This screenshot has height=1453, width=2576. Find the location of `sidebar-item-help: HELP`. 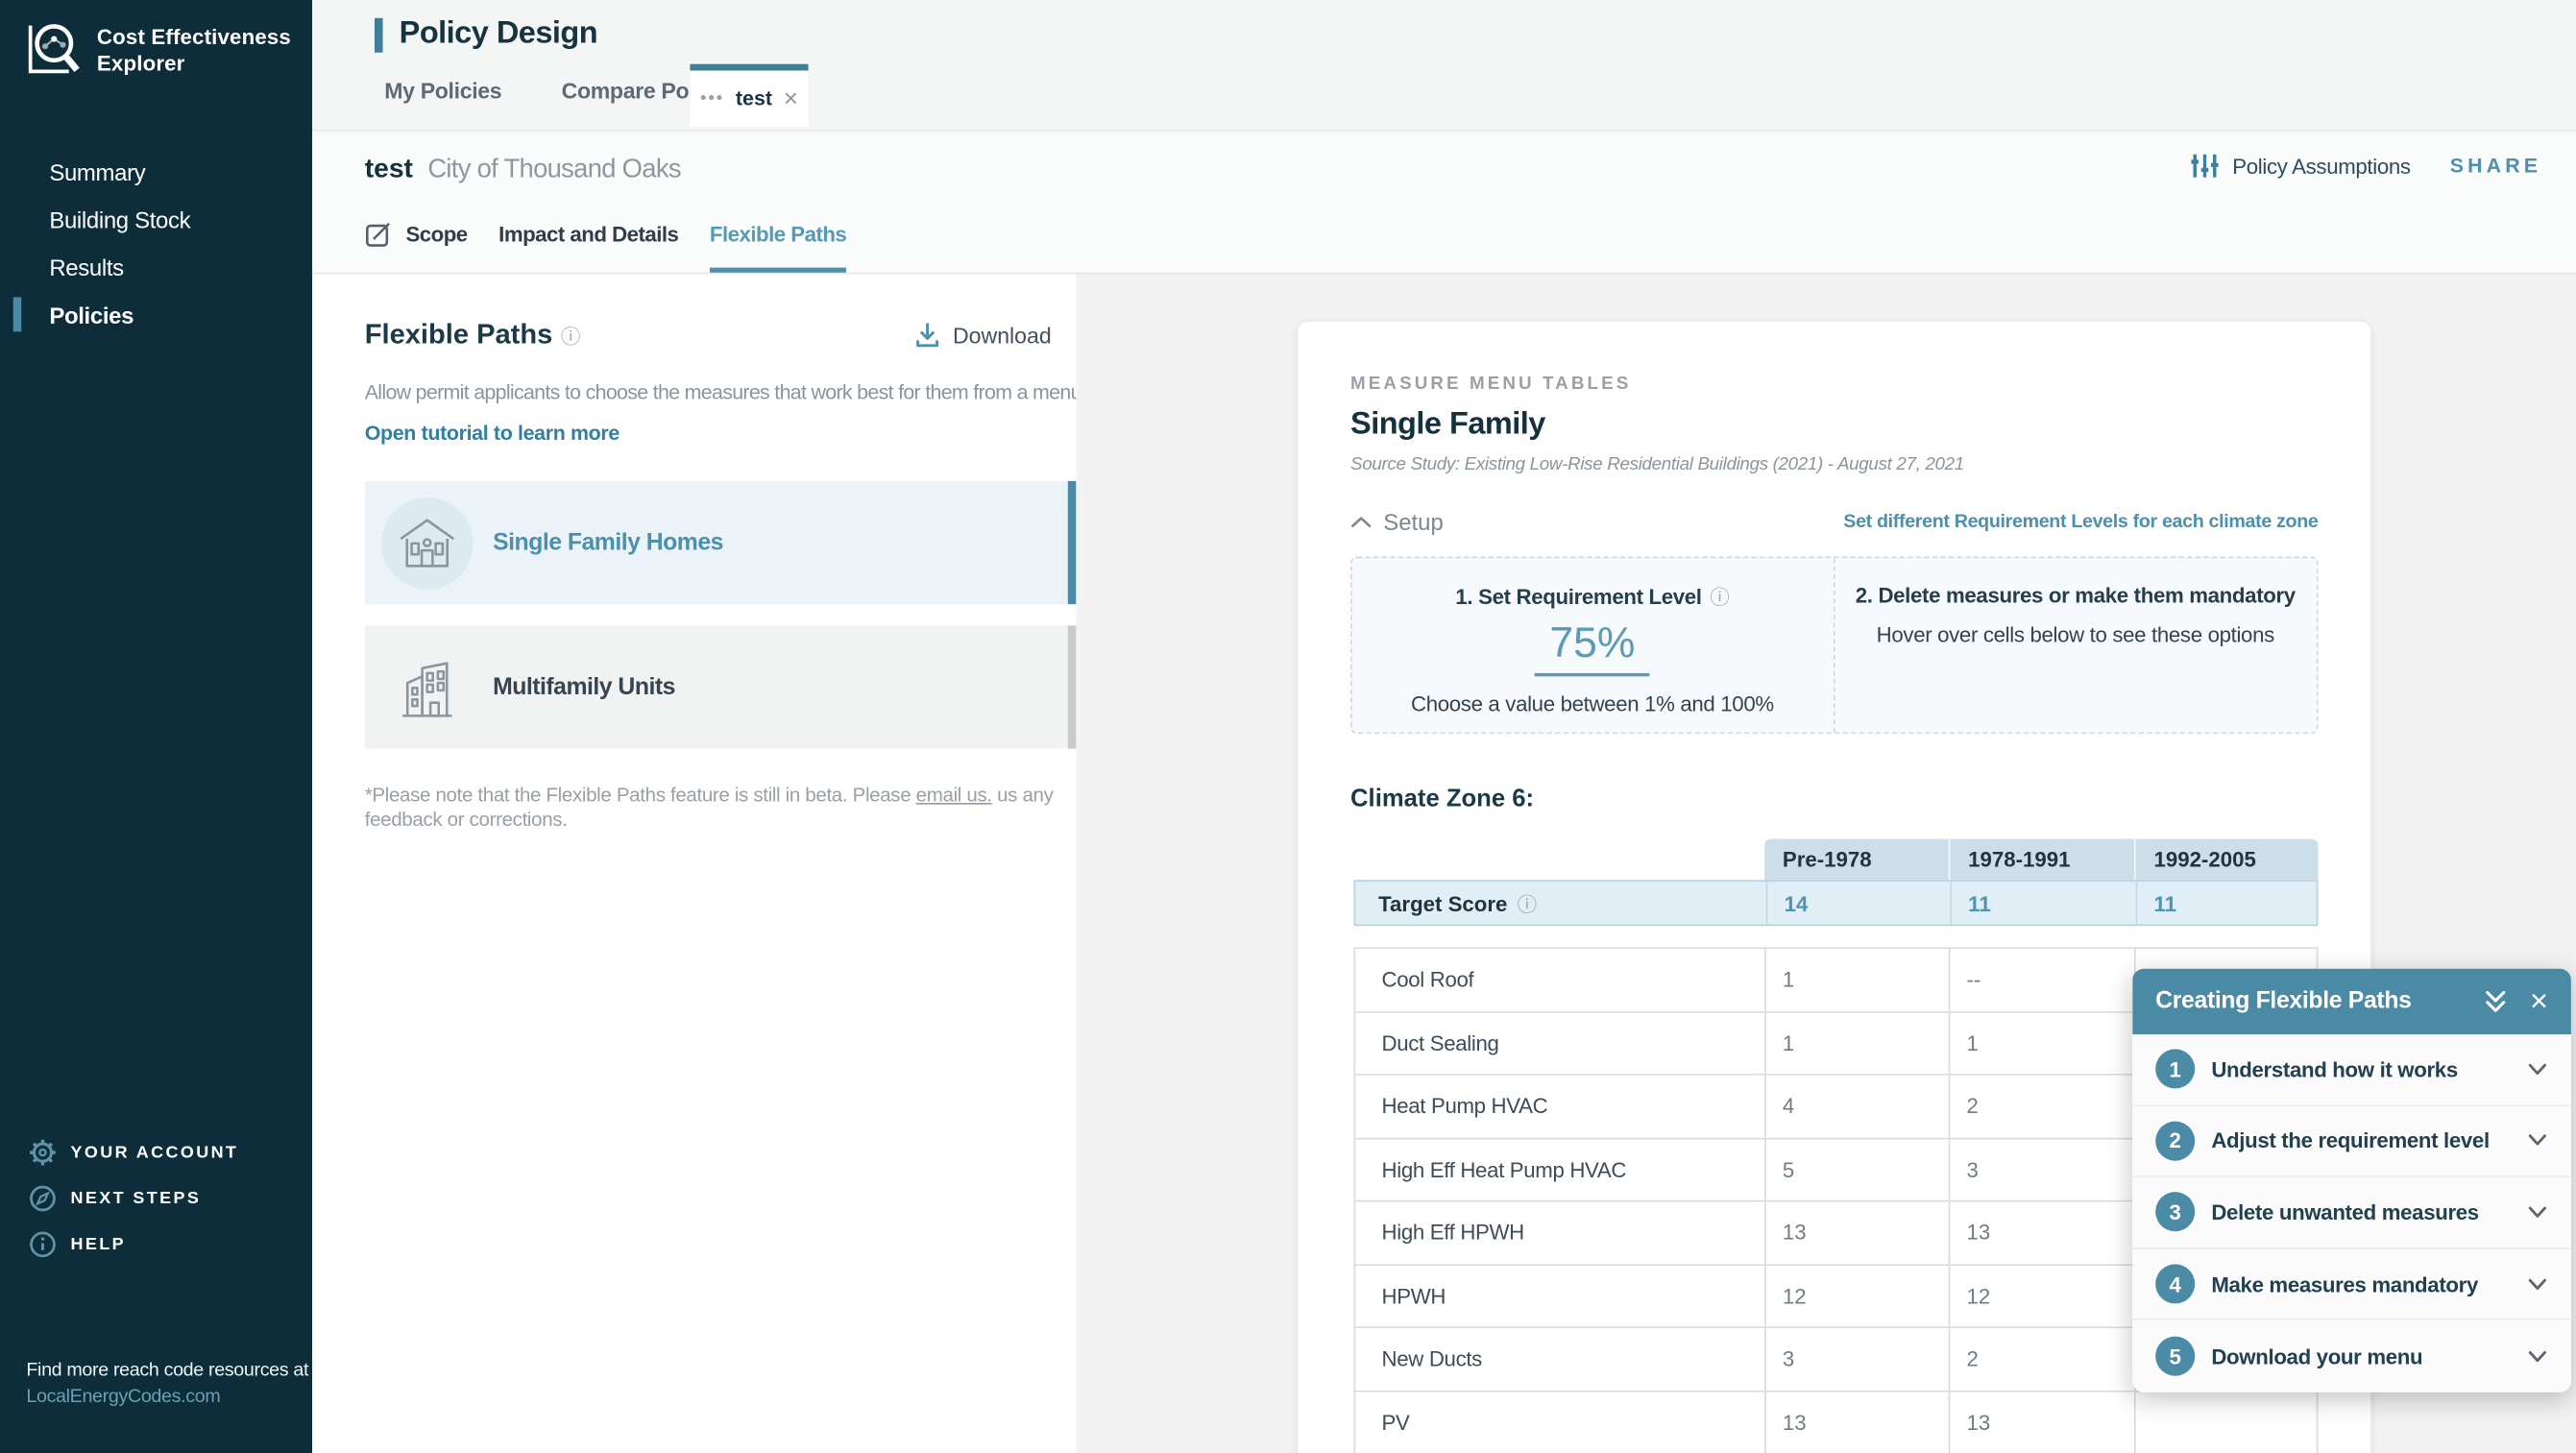

sidebar-item-help: HELP is located at coordinates (156, 1245).